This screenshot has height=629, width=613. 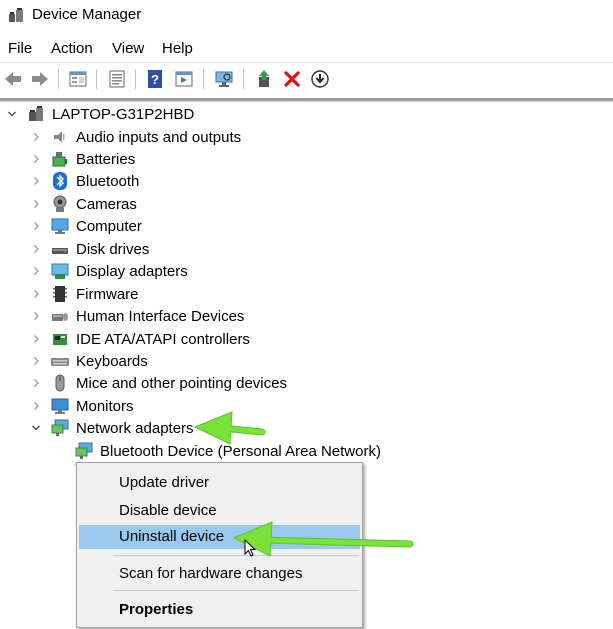 What do you see at coordinates (40, 79) in the screenshot?
I see `forward-arrow-icon` at bounding box center [40, 79].